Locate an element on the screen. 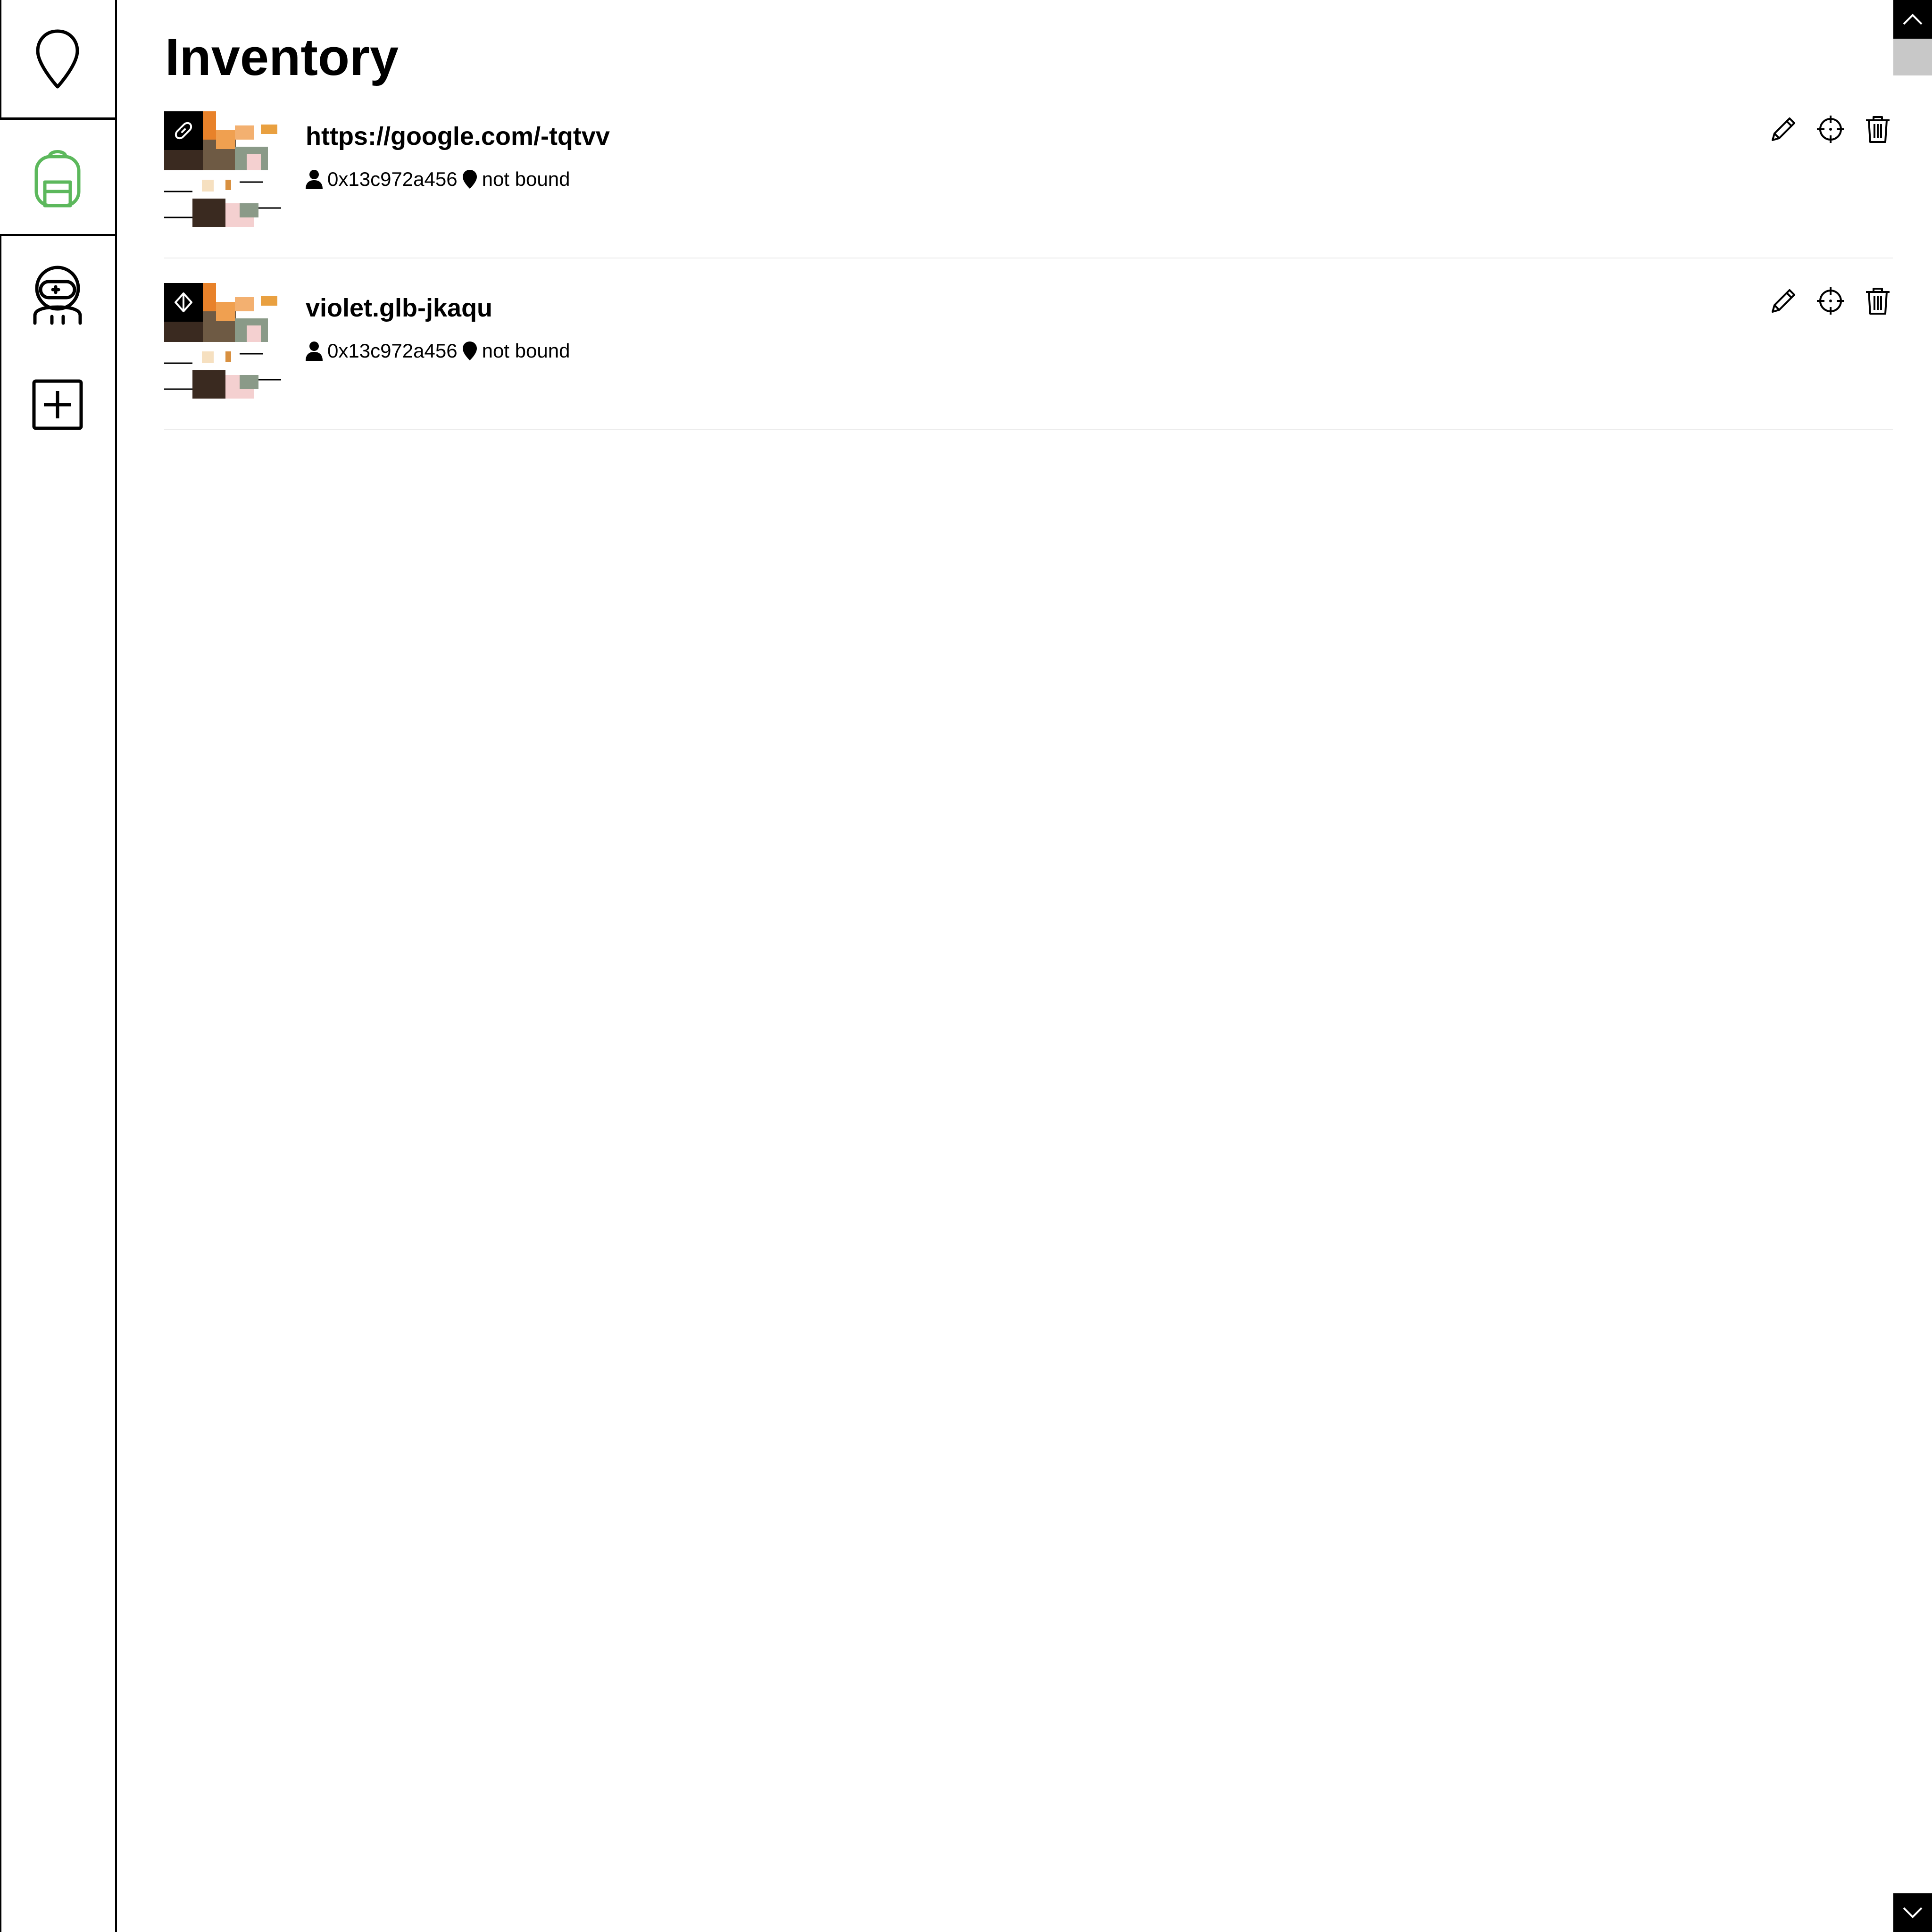 This screenshot has height=1932, width=1932. tab-avatar is located at coordinates (58, 295).